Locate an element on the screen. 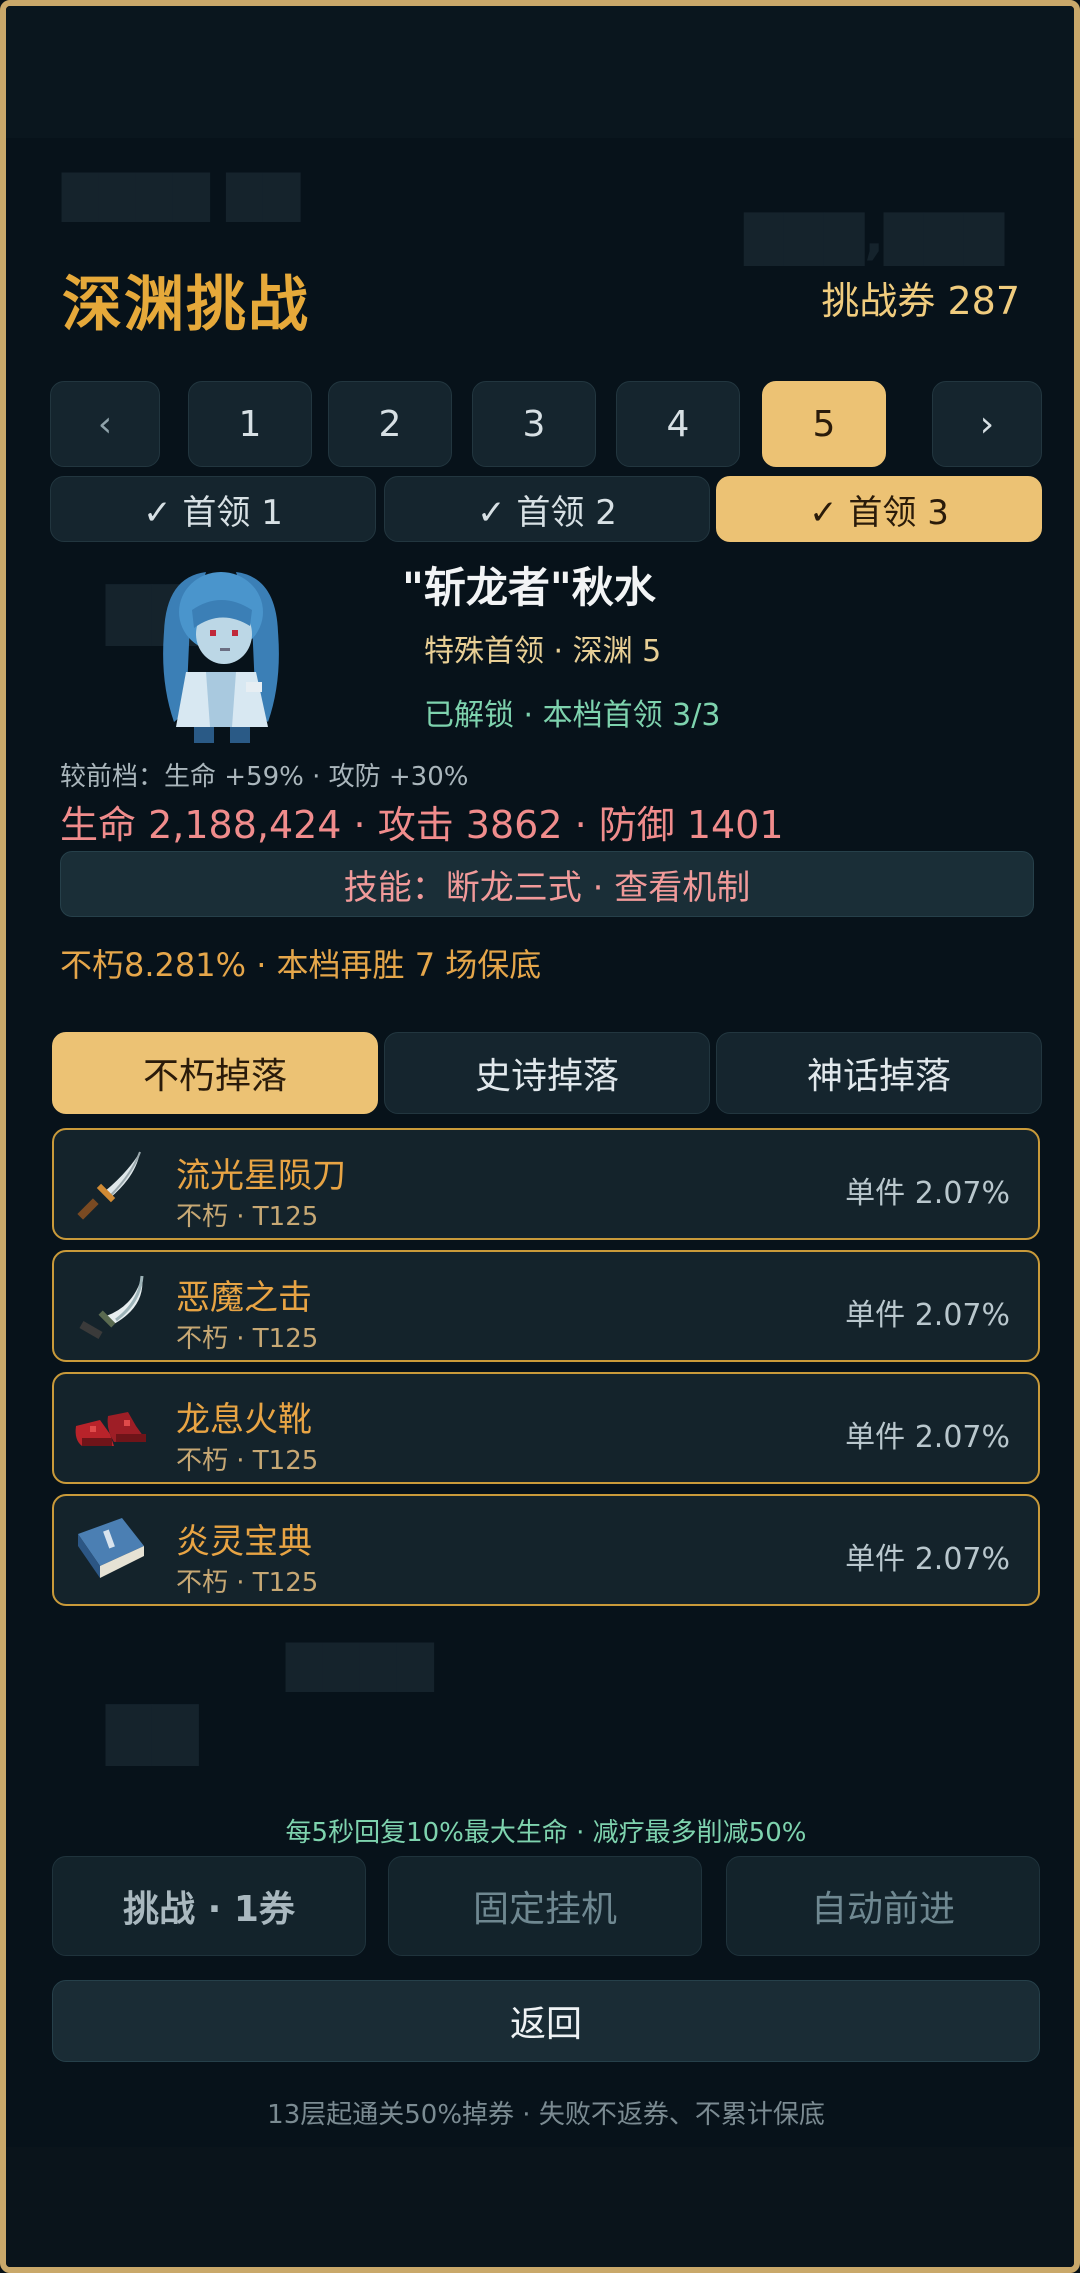 The width and height of the screenshot is (1080, 2273). drop-guarantee: 不朽8.281% · 本档再胜 7 场保底 is located at coordinates (301, 965).